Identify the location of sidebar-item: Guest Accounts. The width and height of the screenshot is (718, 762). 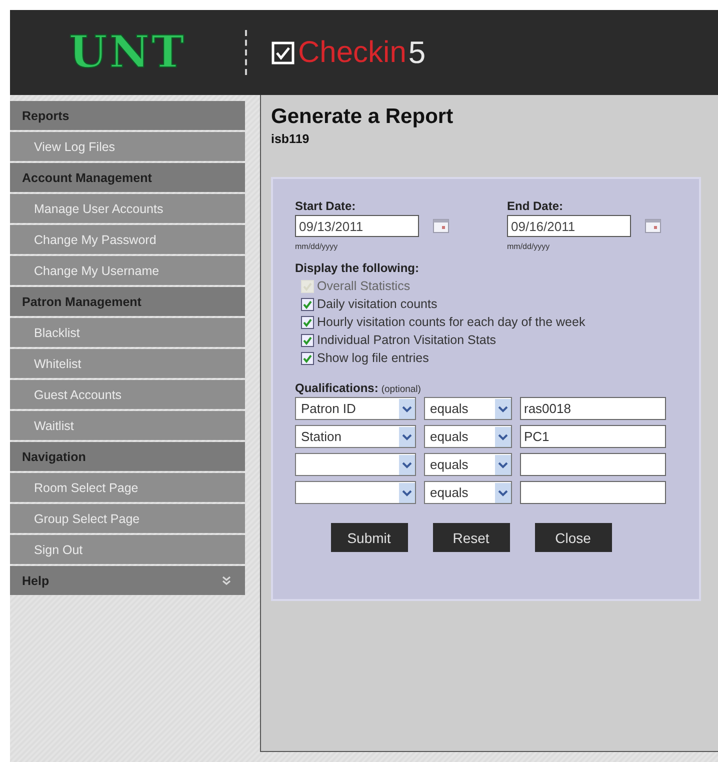
(127, 394).